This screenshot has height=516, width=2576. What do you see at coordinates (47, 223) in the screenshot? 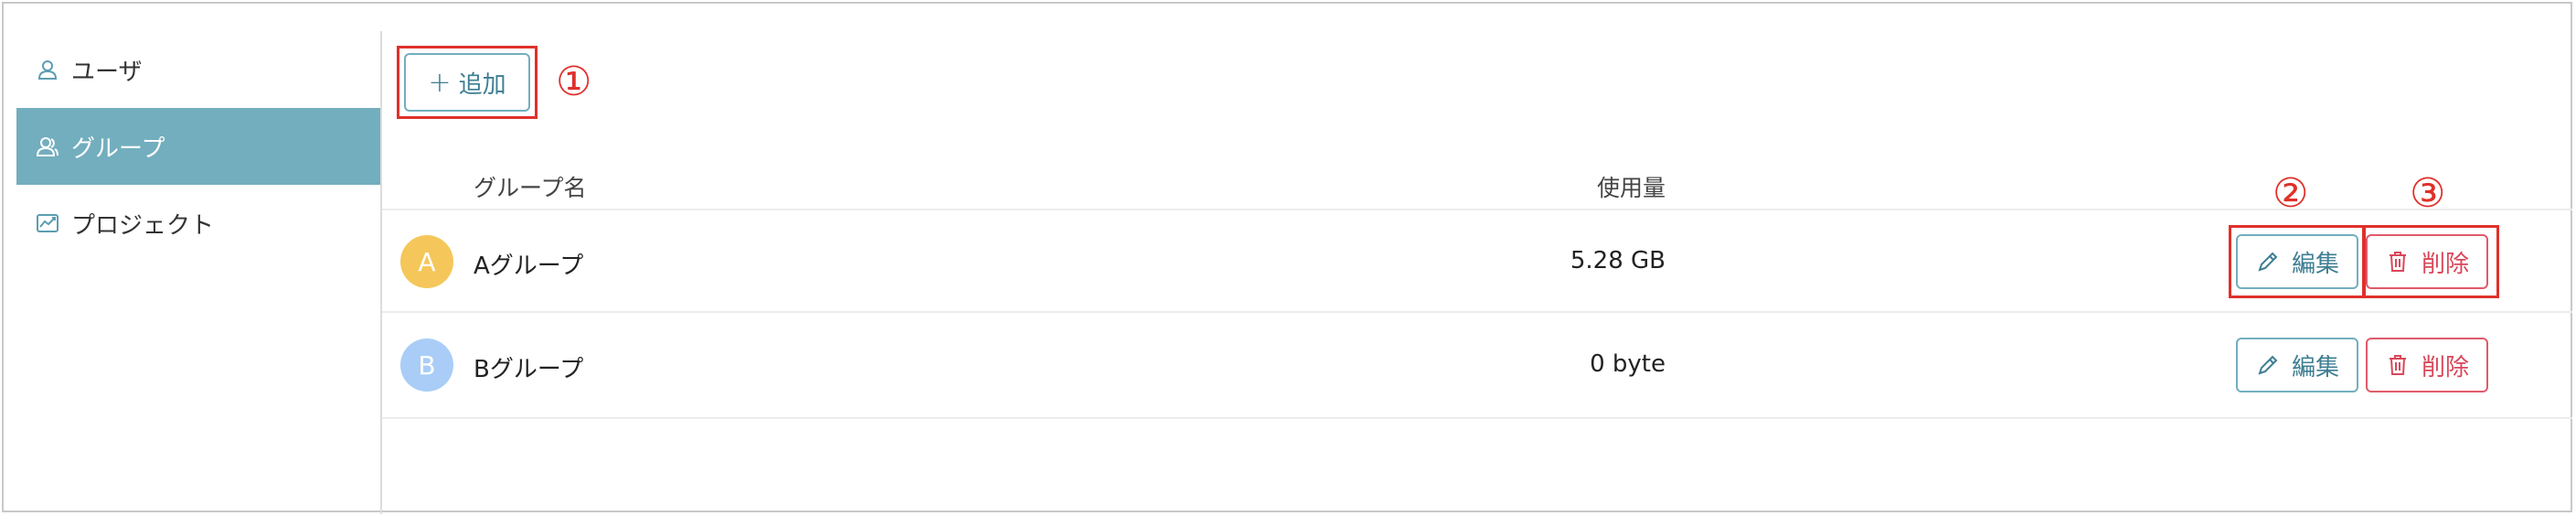
I see `project-icon` at bounding box center [47, 223].